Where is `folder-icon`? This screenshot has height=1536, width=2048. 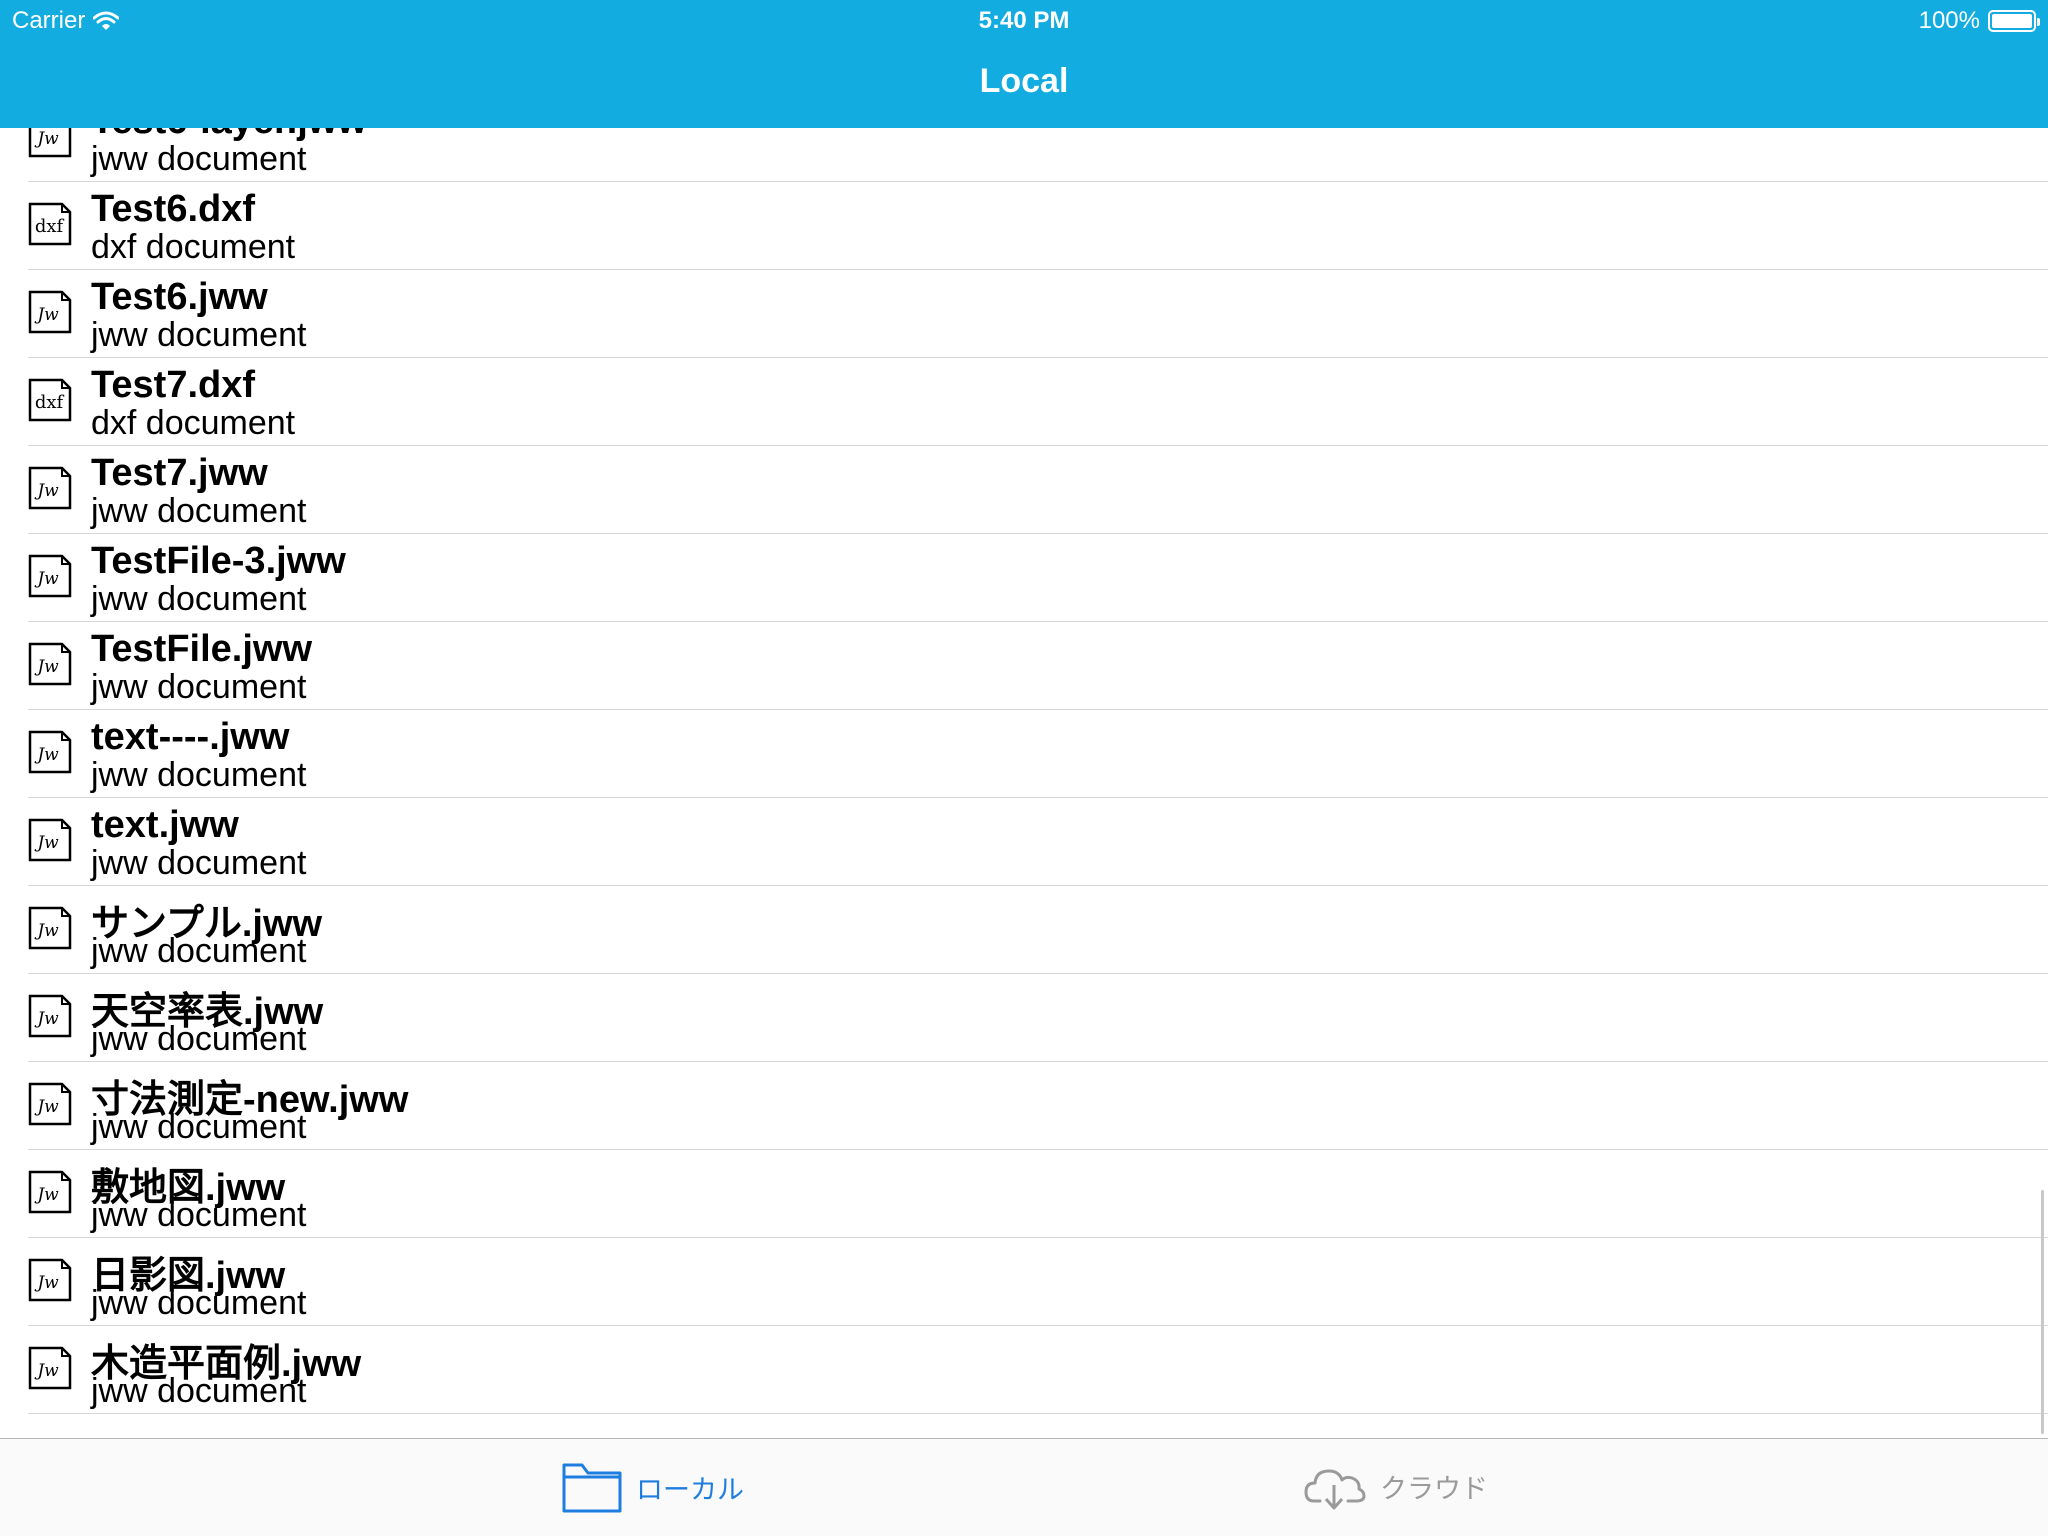 folder-icon is located at coordinates (592, 1488).